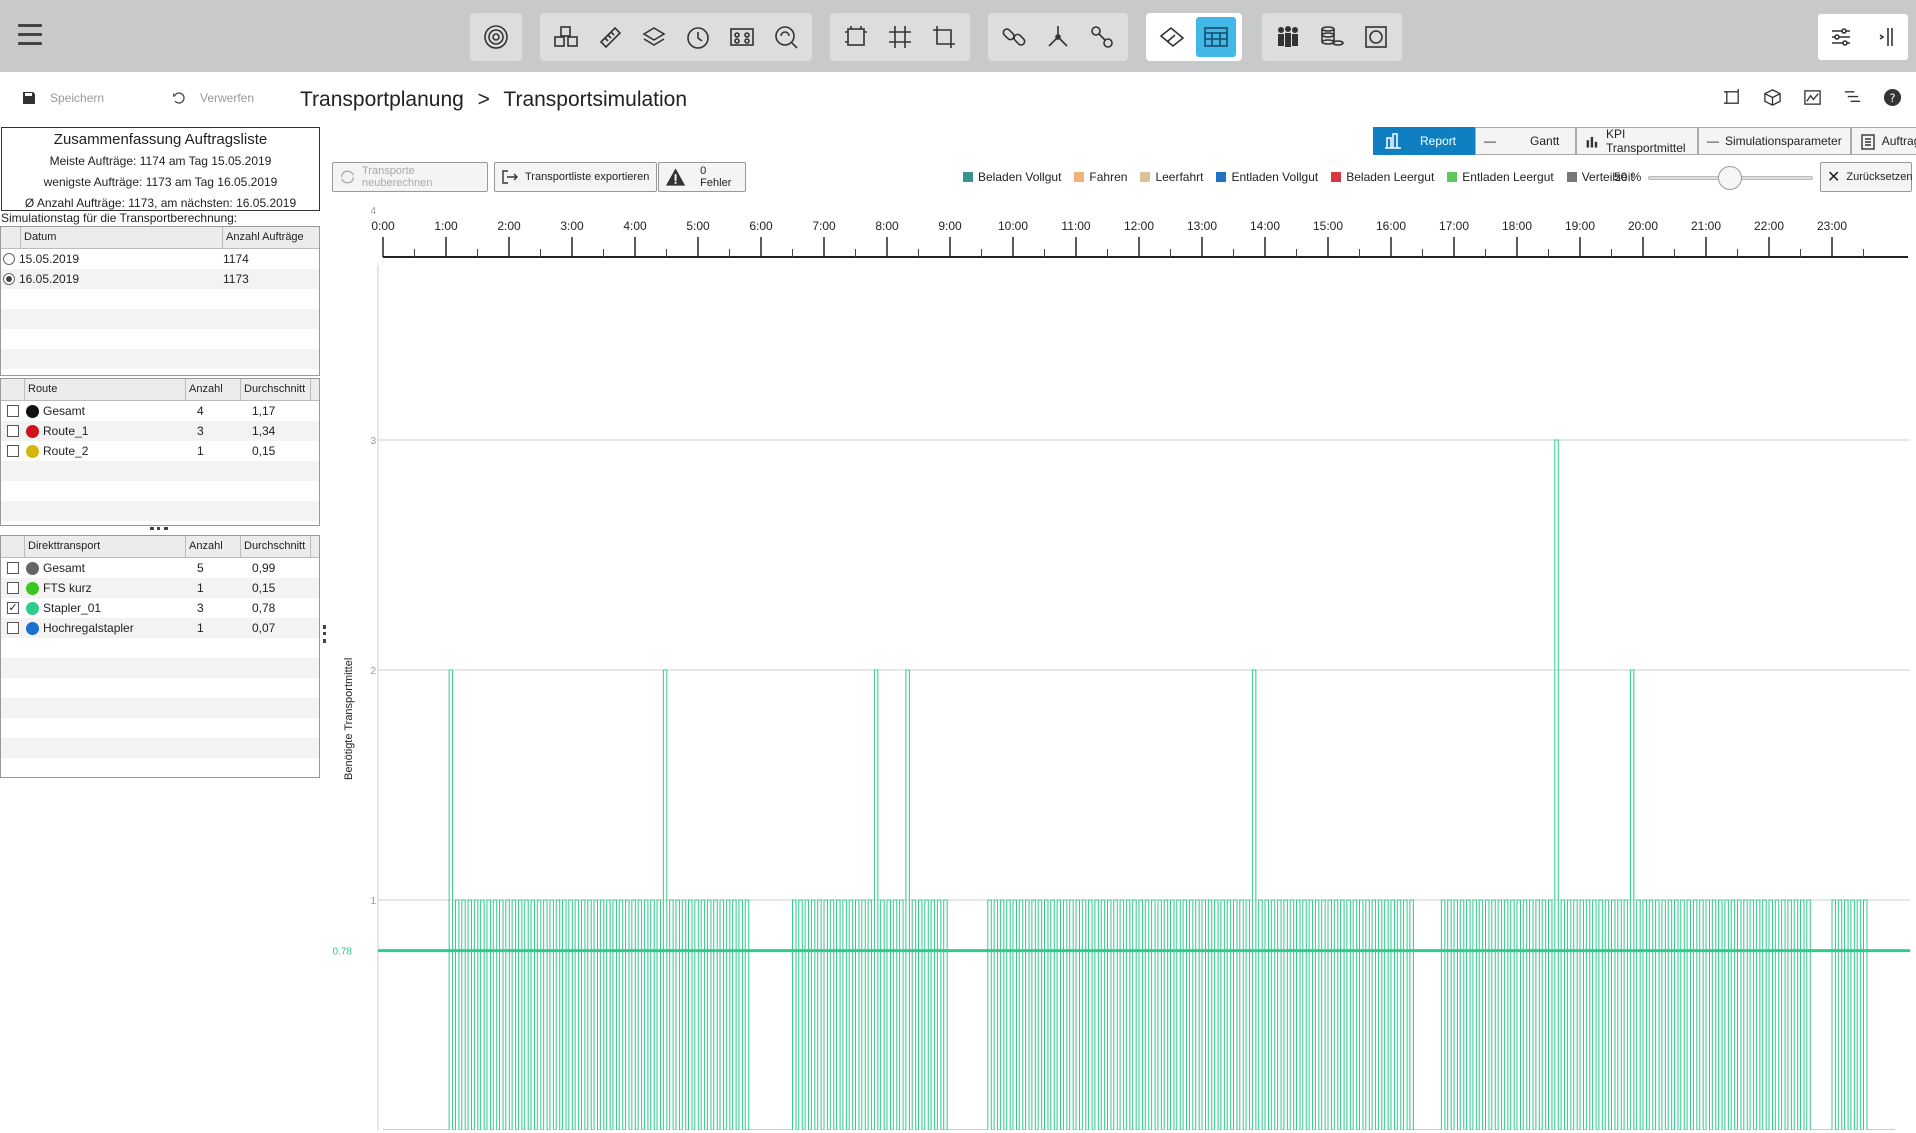 The width and height of the screenshot is (1916, 1133). What do you see at coordinates (1730, 178) in the screenshot?
I see `zoom-slider-handle` at bounding box center [1730, 178].